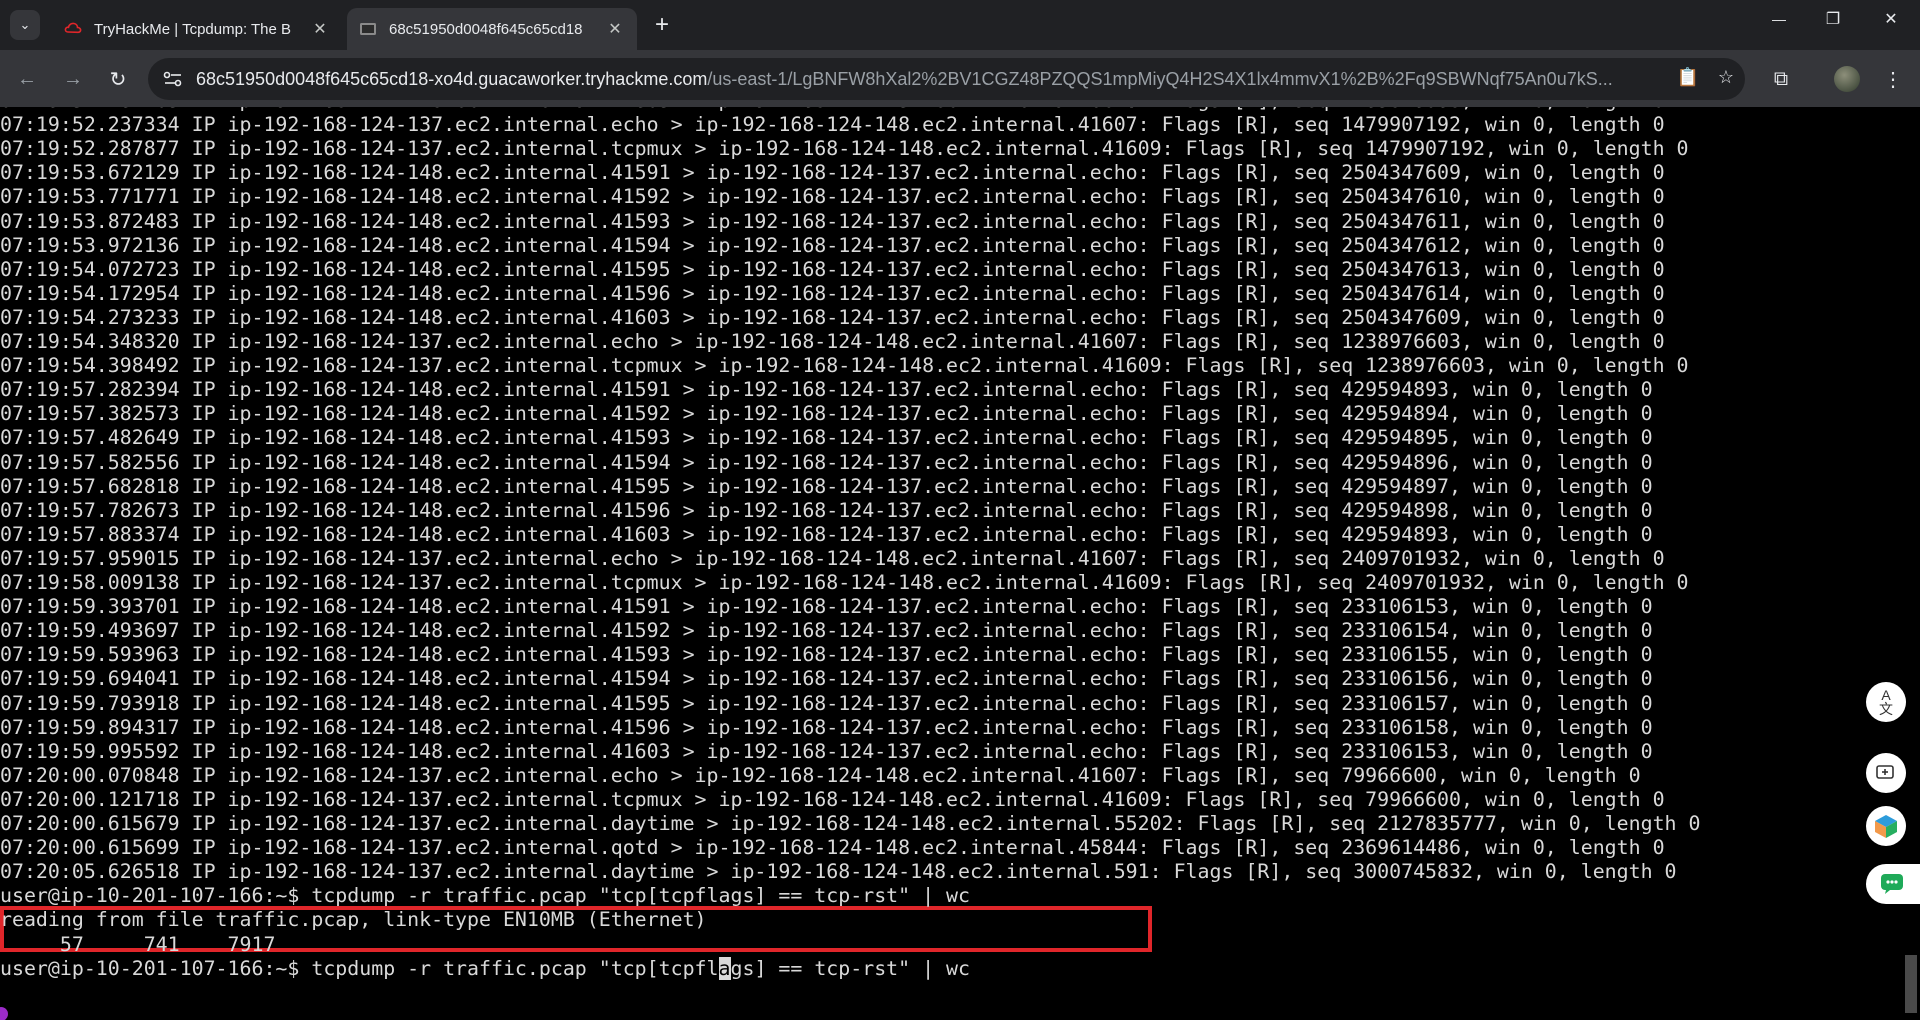 The width and height of the screenshot is (1920, 1020). Describe the element at coordinates (1886, 702) in the screenshot. I see `translate-icon: A文` at that location.